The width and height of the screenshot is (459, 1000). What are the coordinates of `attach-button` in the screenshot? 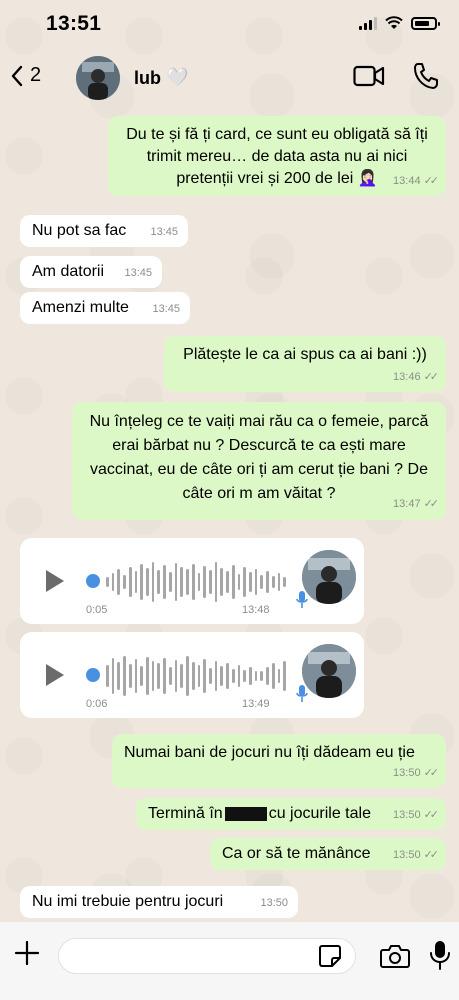 It's located at (27, 955).